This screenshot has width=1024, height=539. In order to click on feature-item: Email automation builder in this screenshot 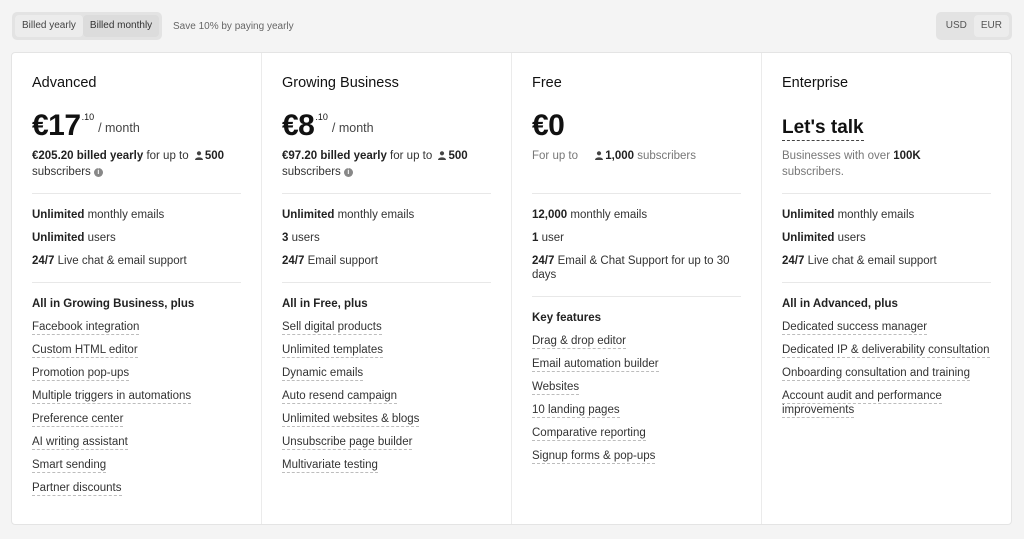, I will do `click(636, 364)`.